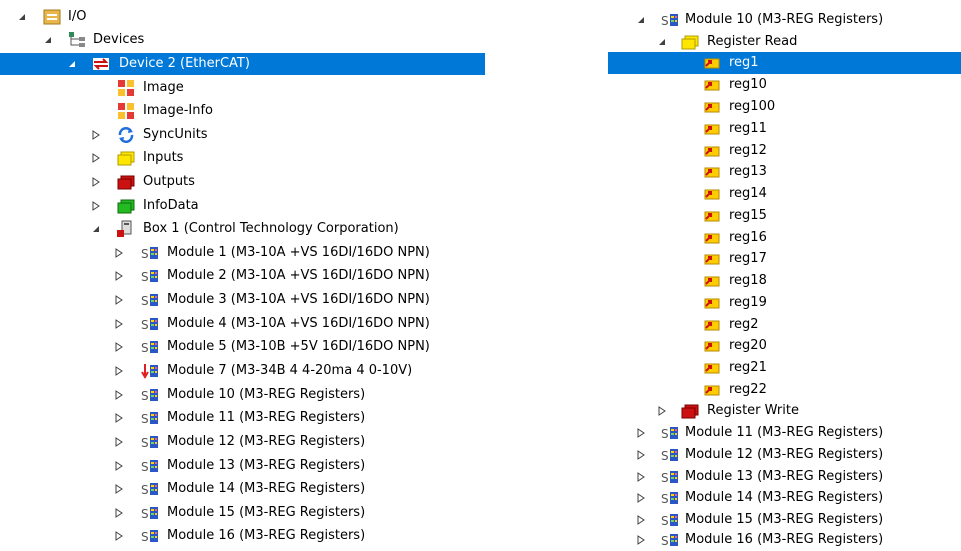 The width and height of the screenshot is (961, 551). Describe the element at coordinates (242, 347) in the screenshot. I see `tree-item-module: S Module 5 (M3-10B +5V 16DI/16DO NPN)` at that location.